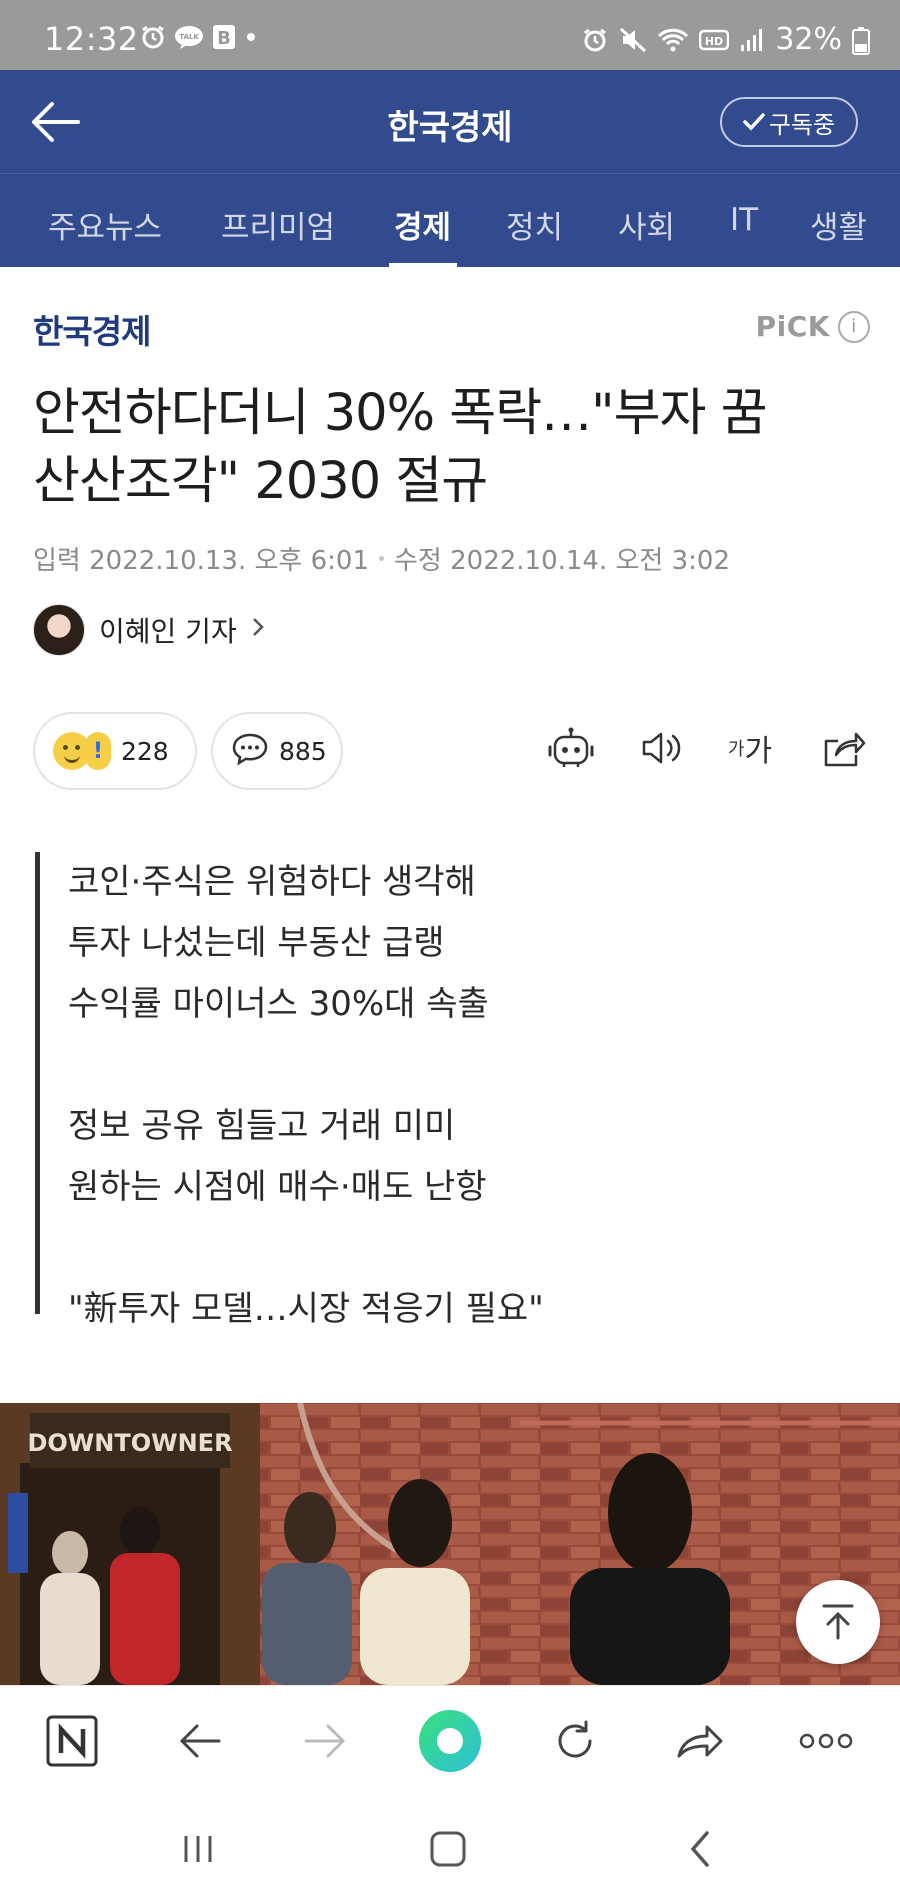 The width and height of the screenshot is (900, 1900). What do you see at coordinates (453, 448) in the screenshot?
I see `article-headline: 안전하다더니 30% 폭락…"부자 꿈 산산조각" 2030 절규` at bounding box center [453, 448].